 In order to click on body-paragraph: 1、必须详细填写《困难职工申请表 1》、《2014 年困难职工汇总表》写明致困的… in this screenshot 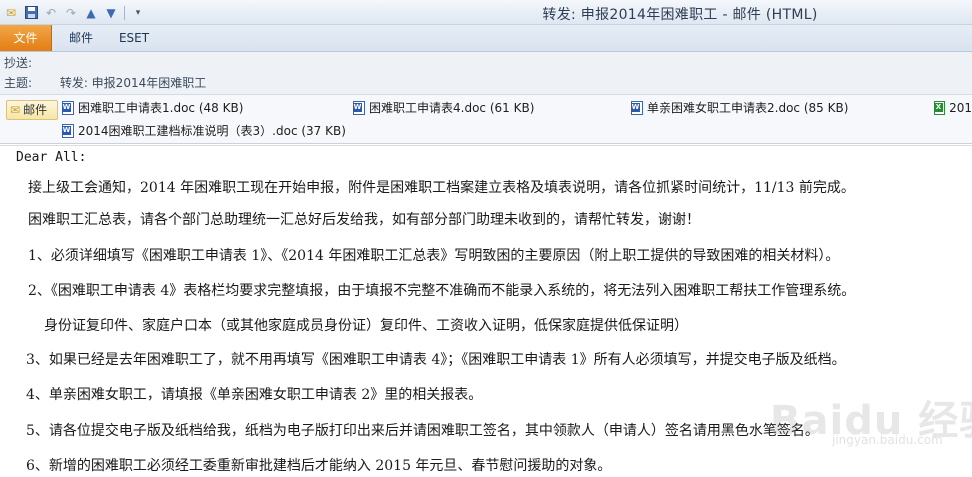, I will do `click(434, 256)`.